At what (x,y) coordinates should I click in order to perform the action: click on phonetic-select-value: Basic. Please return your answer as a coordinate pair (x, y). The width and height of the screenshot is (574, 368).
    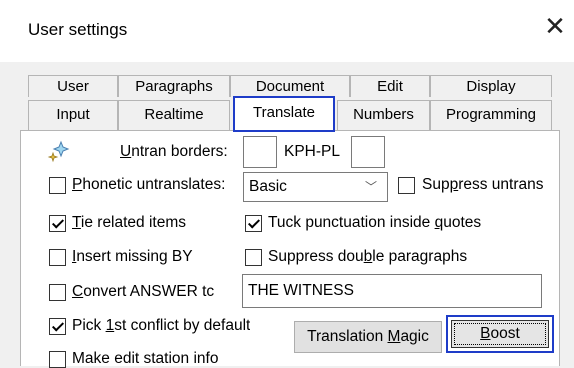
    Looking at the image, I should click on (268, 186).